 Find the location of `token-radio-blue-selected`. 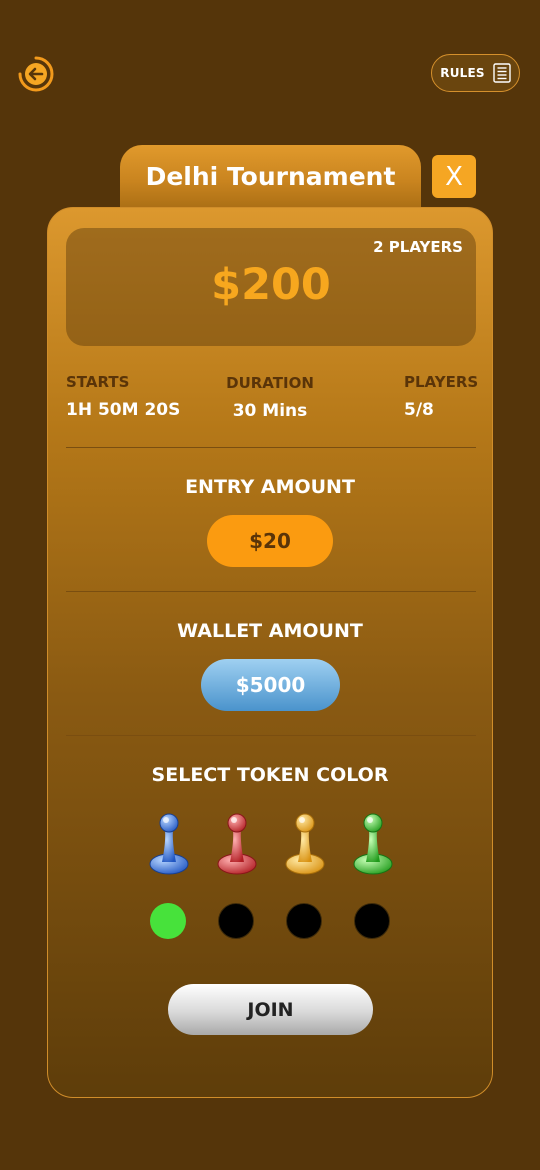

token-radio-blue-selected is located at coordinates (168, 921).